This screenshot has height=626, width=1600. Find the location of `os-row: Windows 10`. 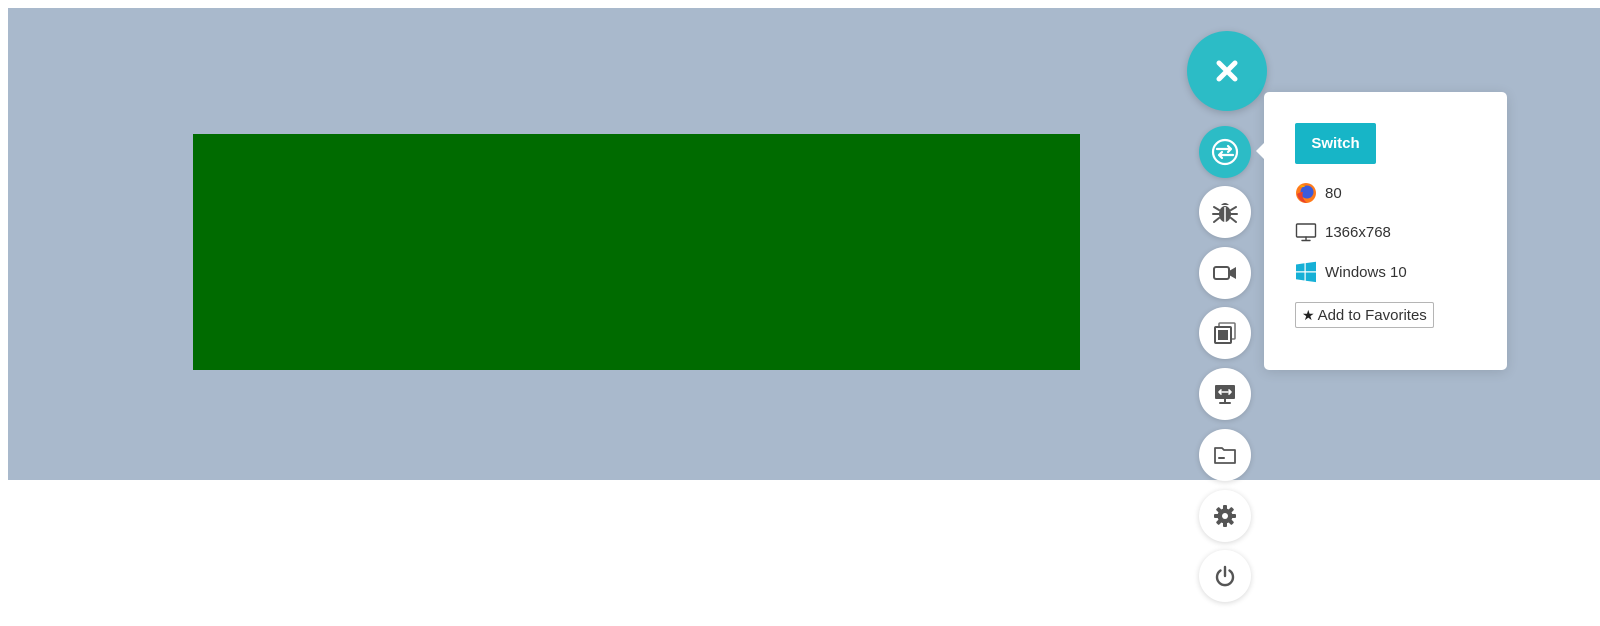

os-row: Windows 10 is located at coordinates (1351, 272).